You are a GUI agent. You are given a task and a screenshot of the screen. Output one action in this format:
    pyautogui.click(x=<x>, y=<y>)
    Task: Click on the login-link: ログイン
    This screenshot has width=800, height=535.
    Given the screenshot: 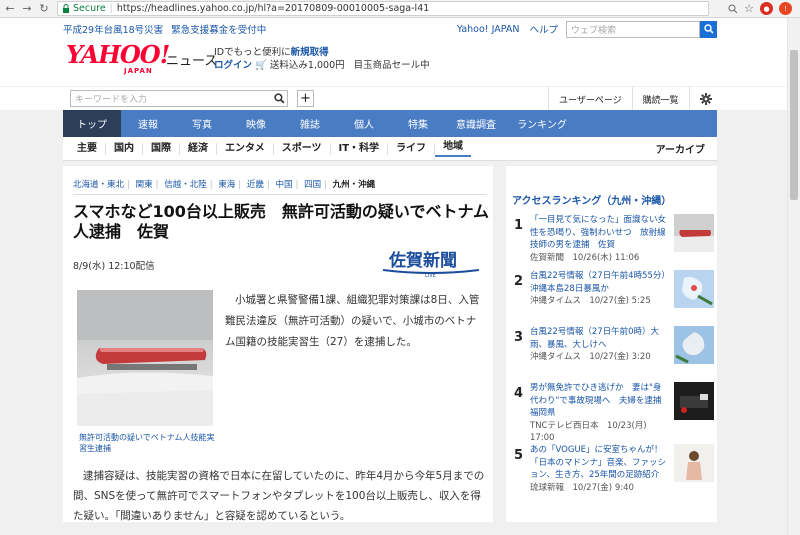 What is the action you would take?
    pyautogui.click(x=233, y=65)
    